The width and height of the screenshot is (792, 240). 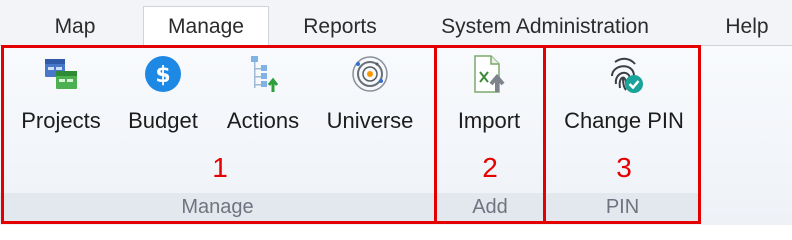 I want to click on tab-reports: Reports, so click(x=340, y=26).